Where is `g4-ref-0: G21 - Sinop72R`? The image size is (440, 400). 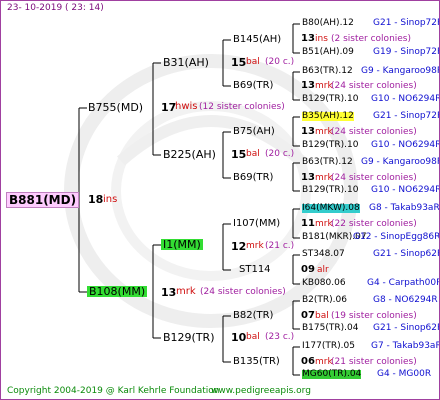 g4-ref-0: G21 - Sinop72R is located at coordinates (406, 23).